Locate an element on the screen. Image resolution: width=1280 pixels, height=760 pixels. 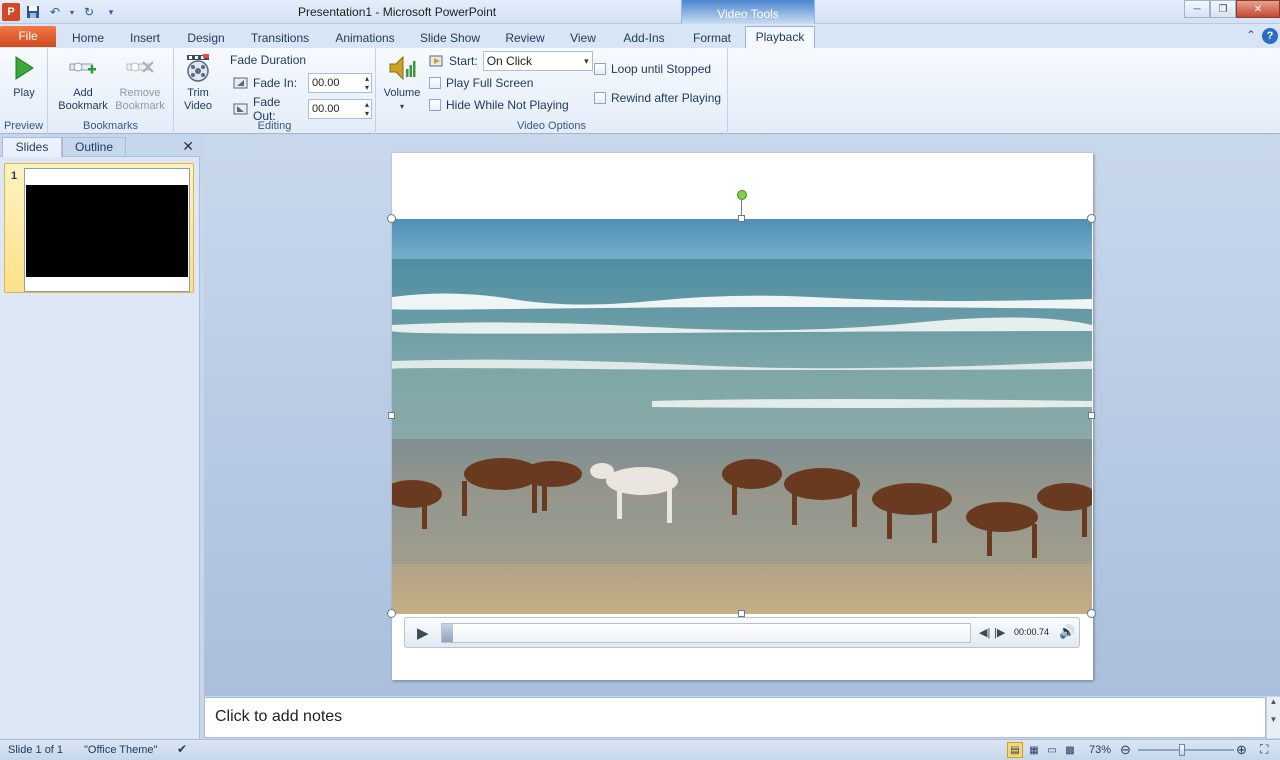
pane-tab-slides: Slides is located at coordinates (32, 147).